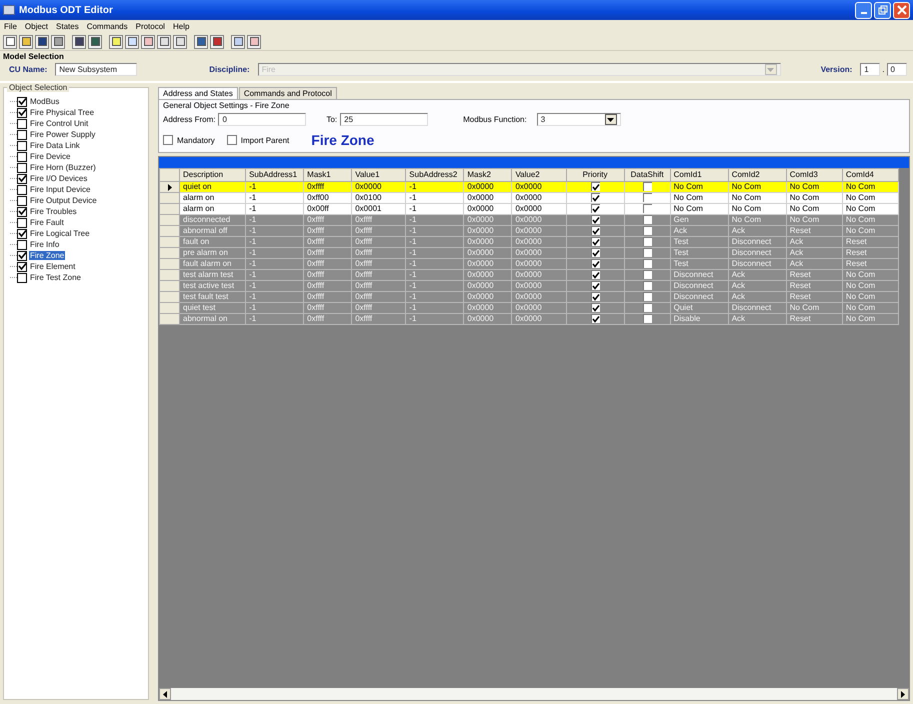 This screenshot has height=704, width=913. I want to click on column-header: ComId1, so click(699, 175).